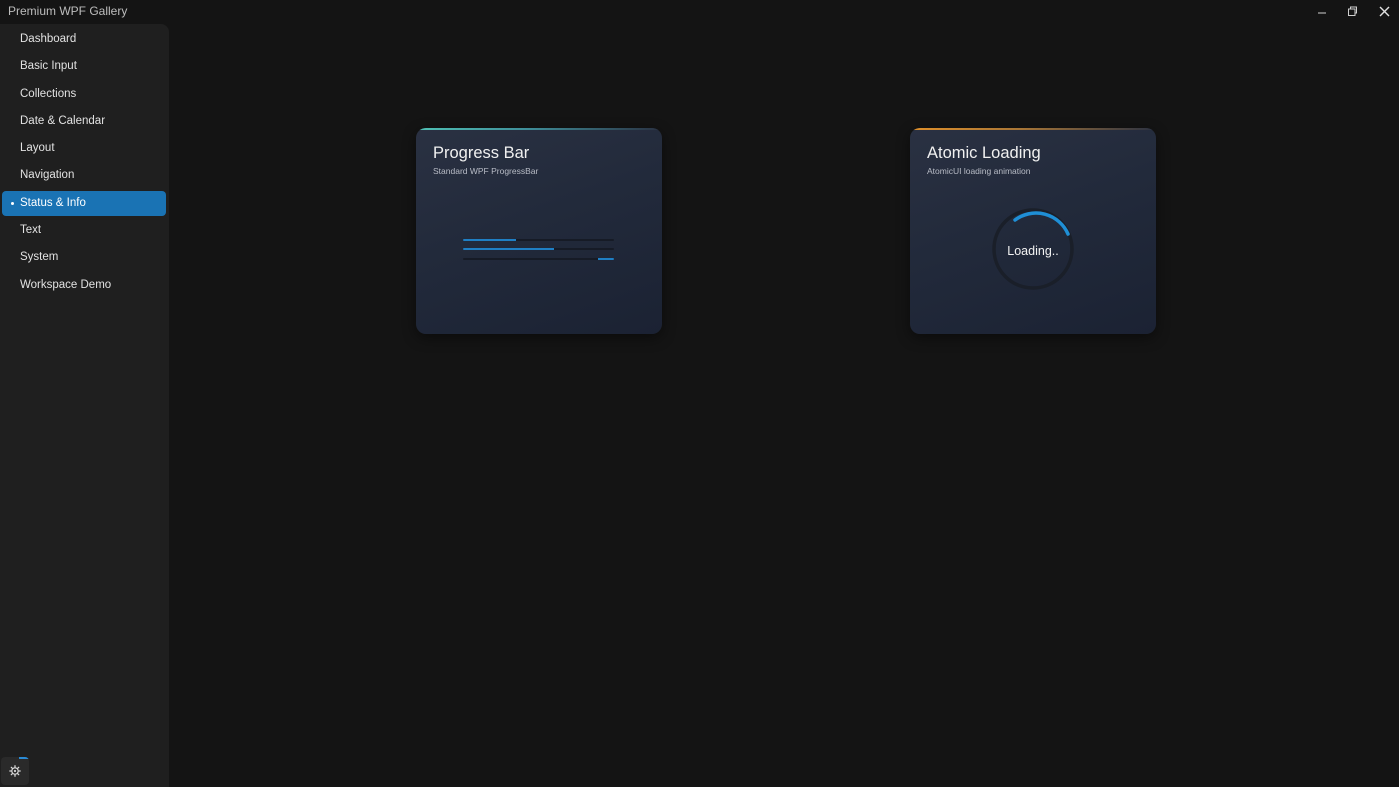 The image size is (1399, 787). What do you see at coordinates (84, 94) in the screenshot?
I see `sidebar-item-collections: Collections` at bounding box center [84, 94].